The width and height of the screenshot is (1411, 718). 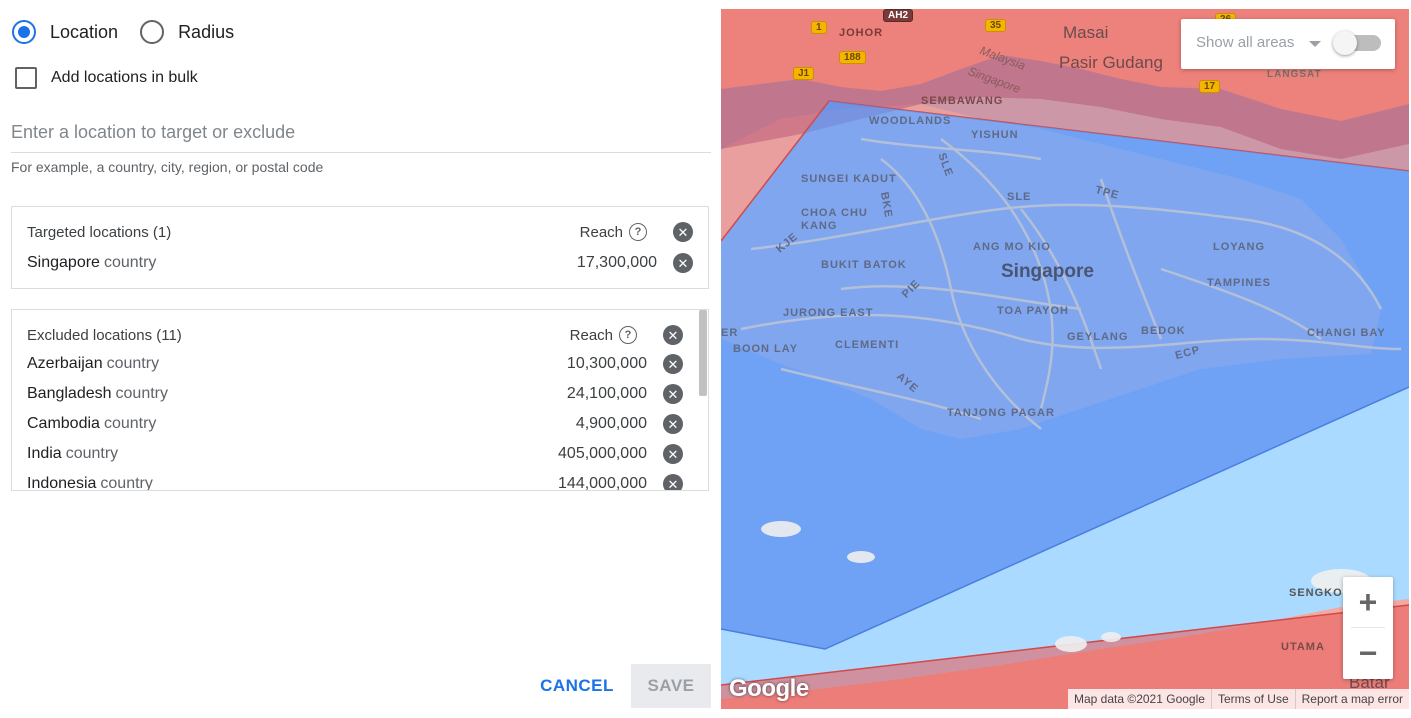 What do you see at coordinates (1252, 699) in the screenshot?
I see `terms-of-use-link: Terms of Use` at bounding box center [1252, 699].